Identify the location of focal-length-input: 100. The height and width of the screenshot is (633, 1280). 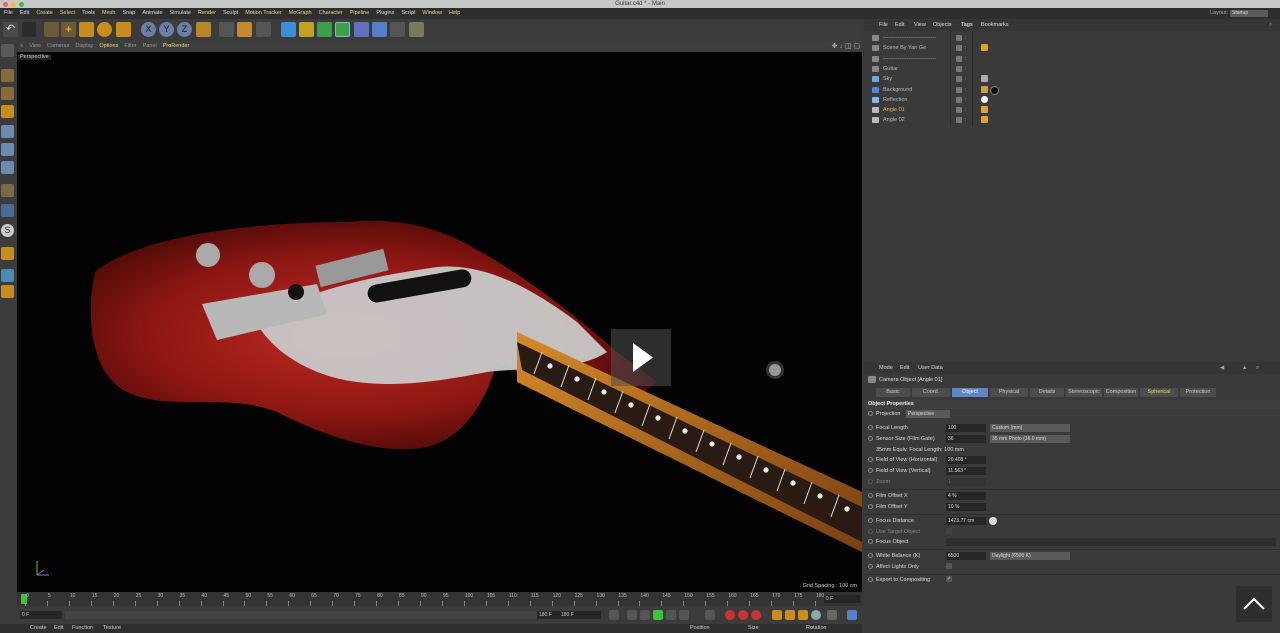
(966, 428).